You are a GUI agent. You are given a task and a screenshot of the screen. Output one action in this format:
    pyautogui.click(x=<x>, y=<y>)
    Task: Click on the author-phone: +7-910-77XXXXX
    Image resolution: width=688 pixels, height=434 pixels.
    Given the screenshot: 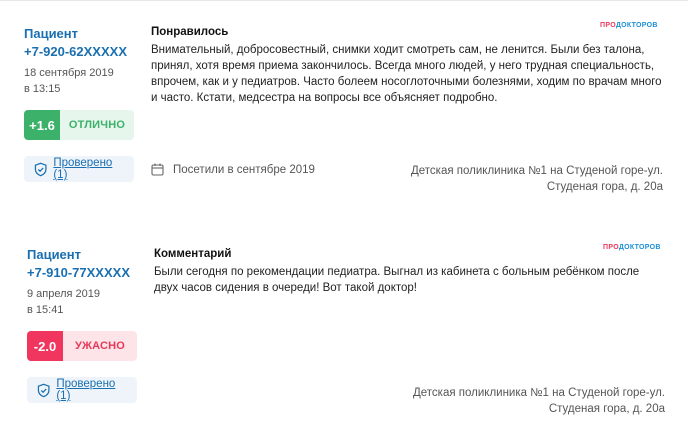 What is the action you would take?
    pyautogui.click(x=78, y=272)
    